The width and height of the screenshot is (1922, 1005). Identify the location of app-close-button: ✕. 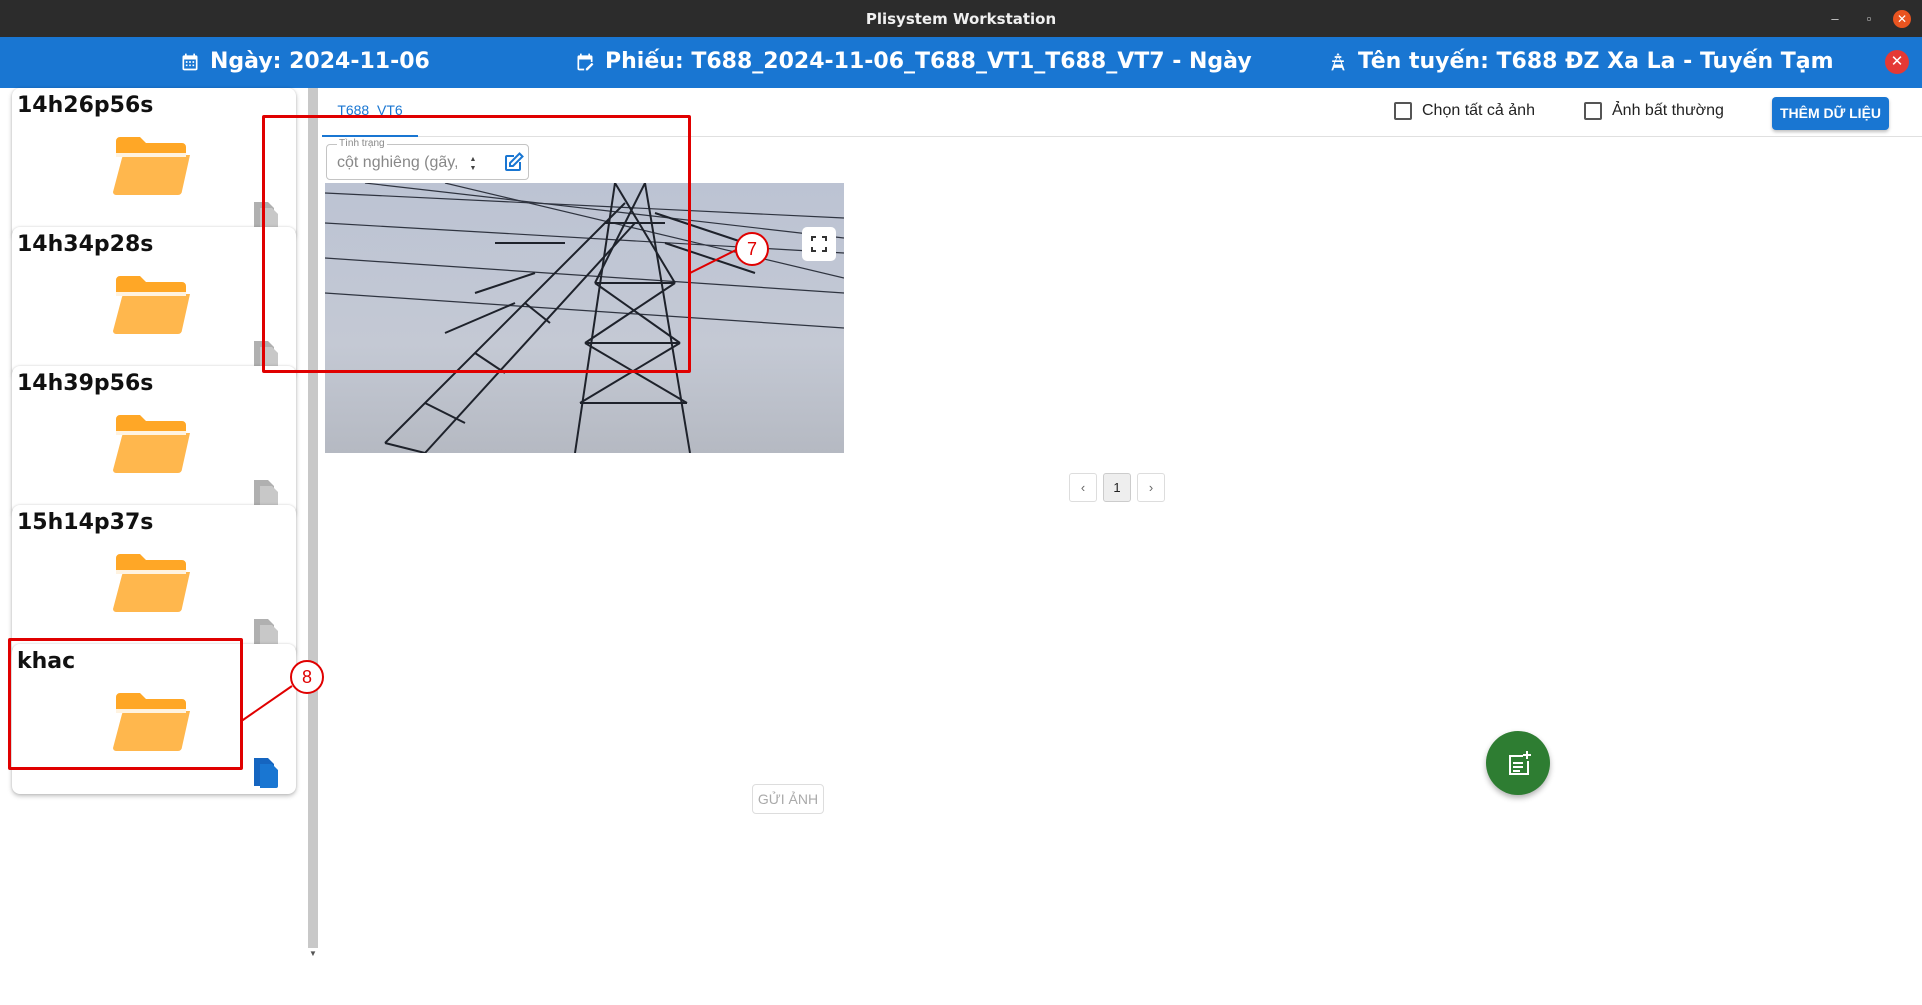
(1897, 62).